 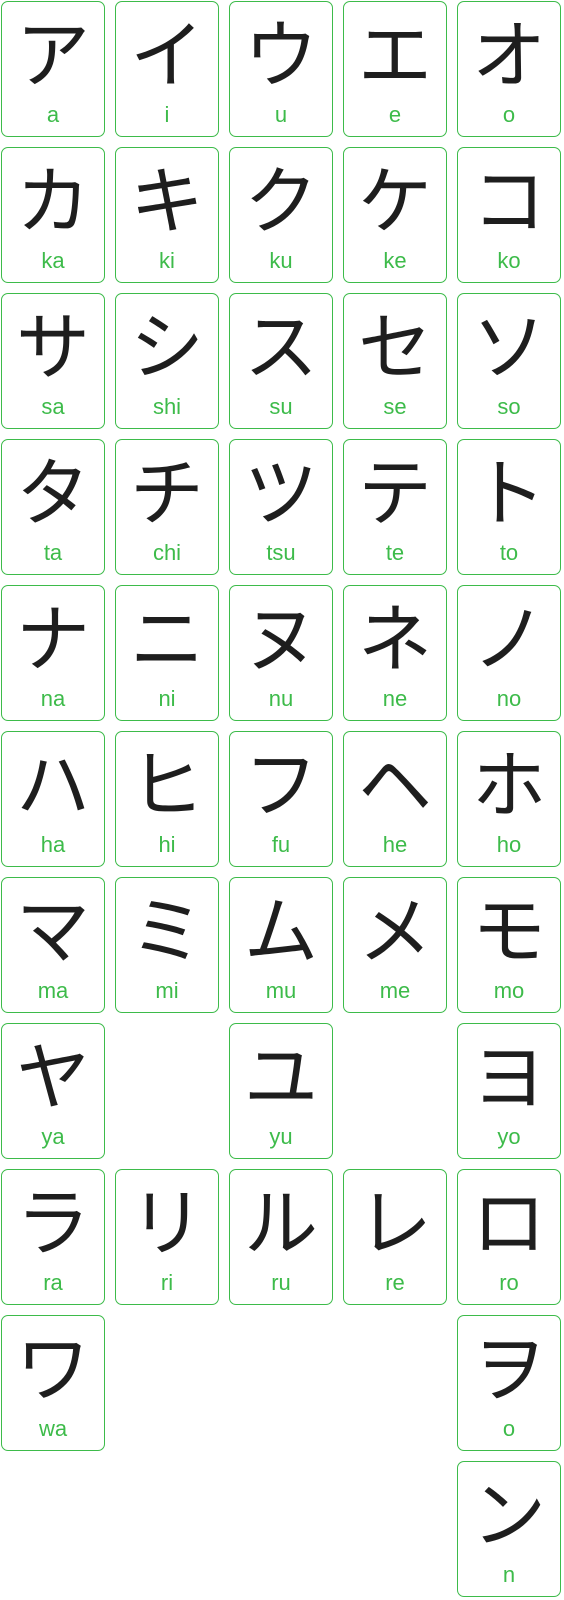 I want to click on kana-character: メ, so click(x=395, y=932).